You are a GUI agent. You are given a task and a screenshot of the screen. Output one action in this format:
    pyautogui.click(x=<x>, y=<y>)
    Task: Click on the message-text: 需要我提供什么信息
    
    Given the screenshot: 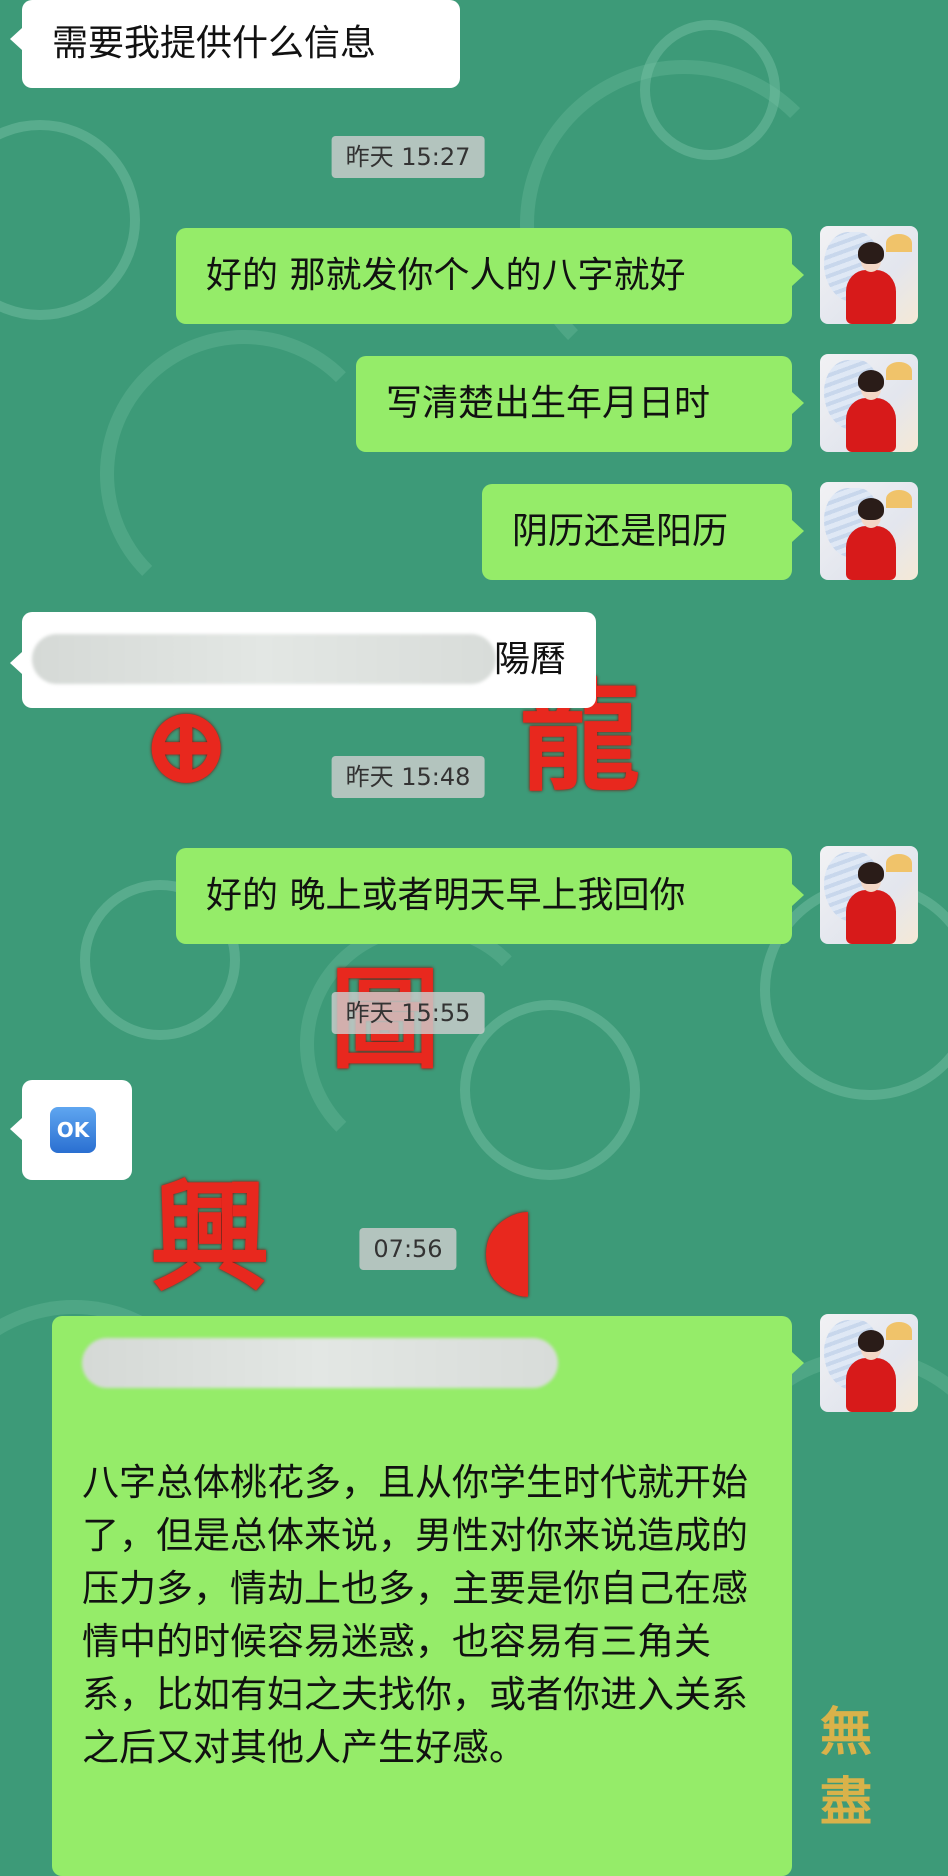 What is the action you would take?
    pyautogui.click(x=214, y=43)
    